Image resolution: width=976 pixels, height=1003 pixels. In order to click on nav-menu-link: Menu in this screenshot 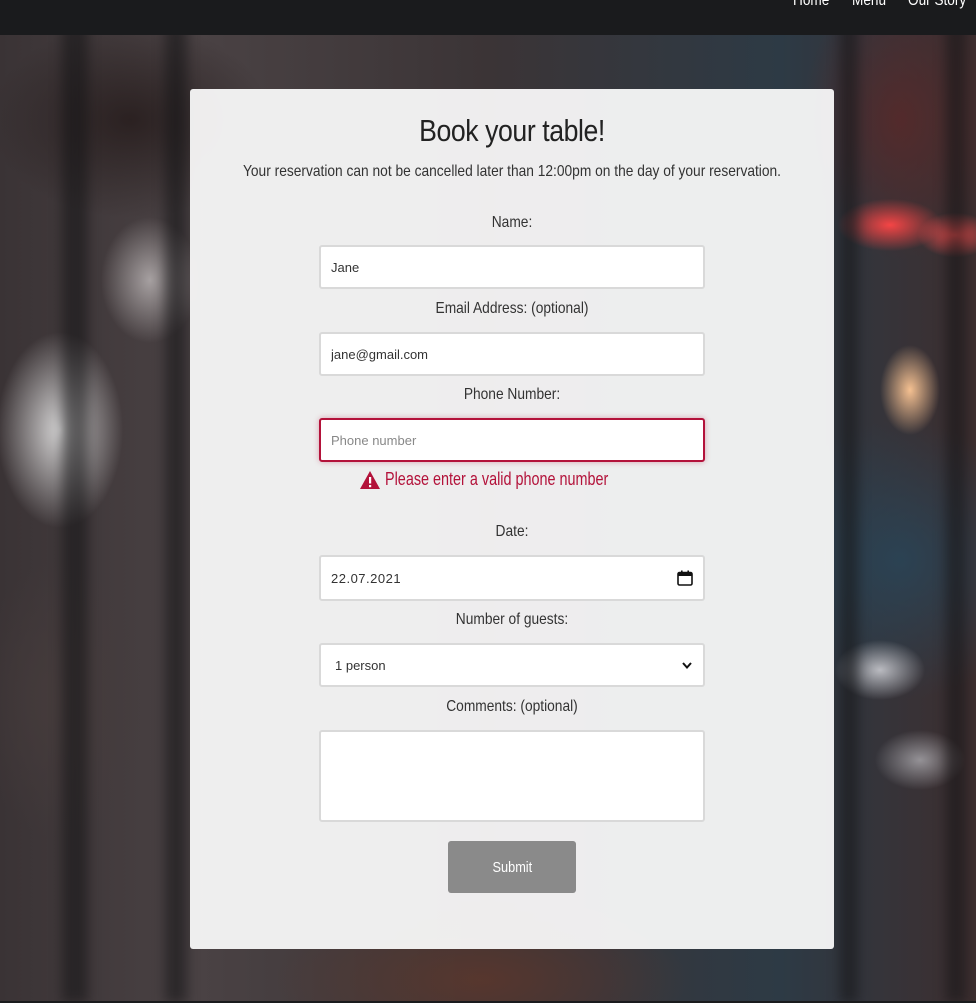, I will do `click(869, 5)`.